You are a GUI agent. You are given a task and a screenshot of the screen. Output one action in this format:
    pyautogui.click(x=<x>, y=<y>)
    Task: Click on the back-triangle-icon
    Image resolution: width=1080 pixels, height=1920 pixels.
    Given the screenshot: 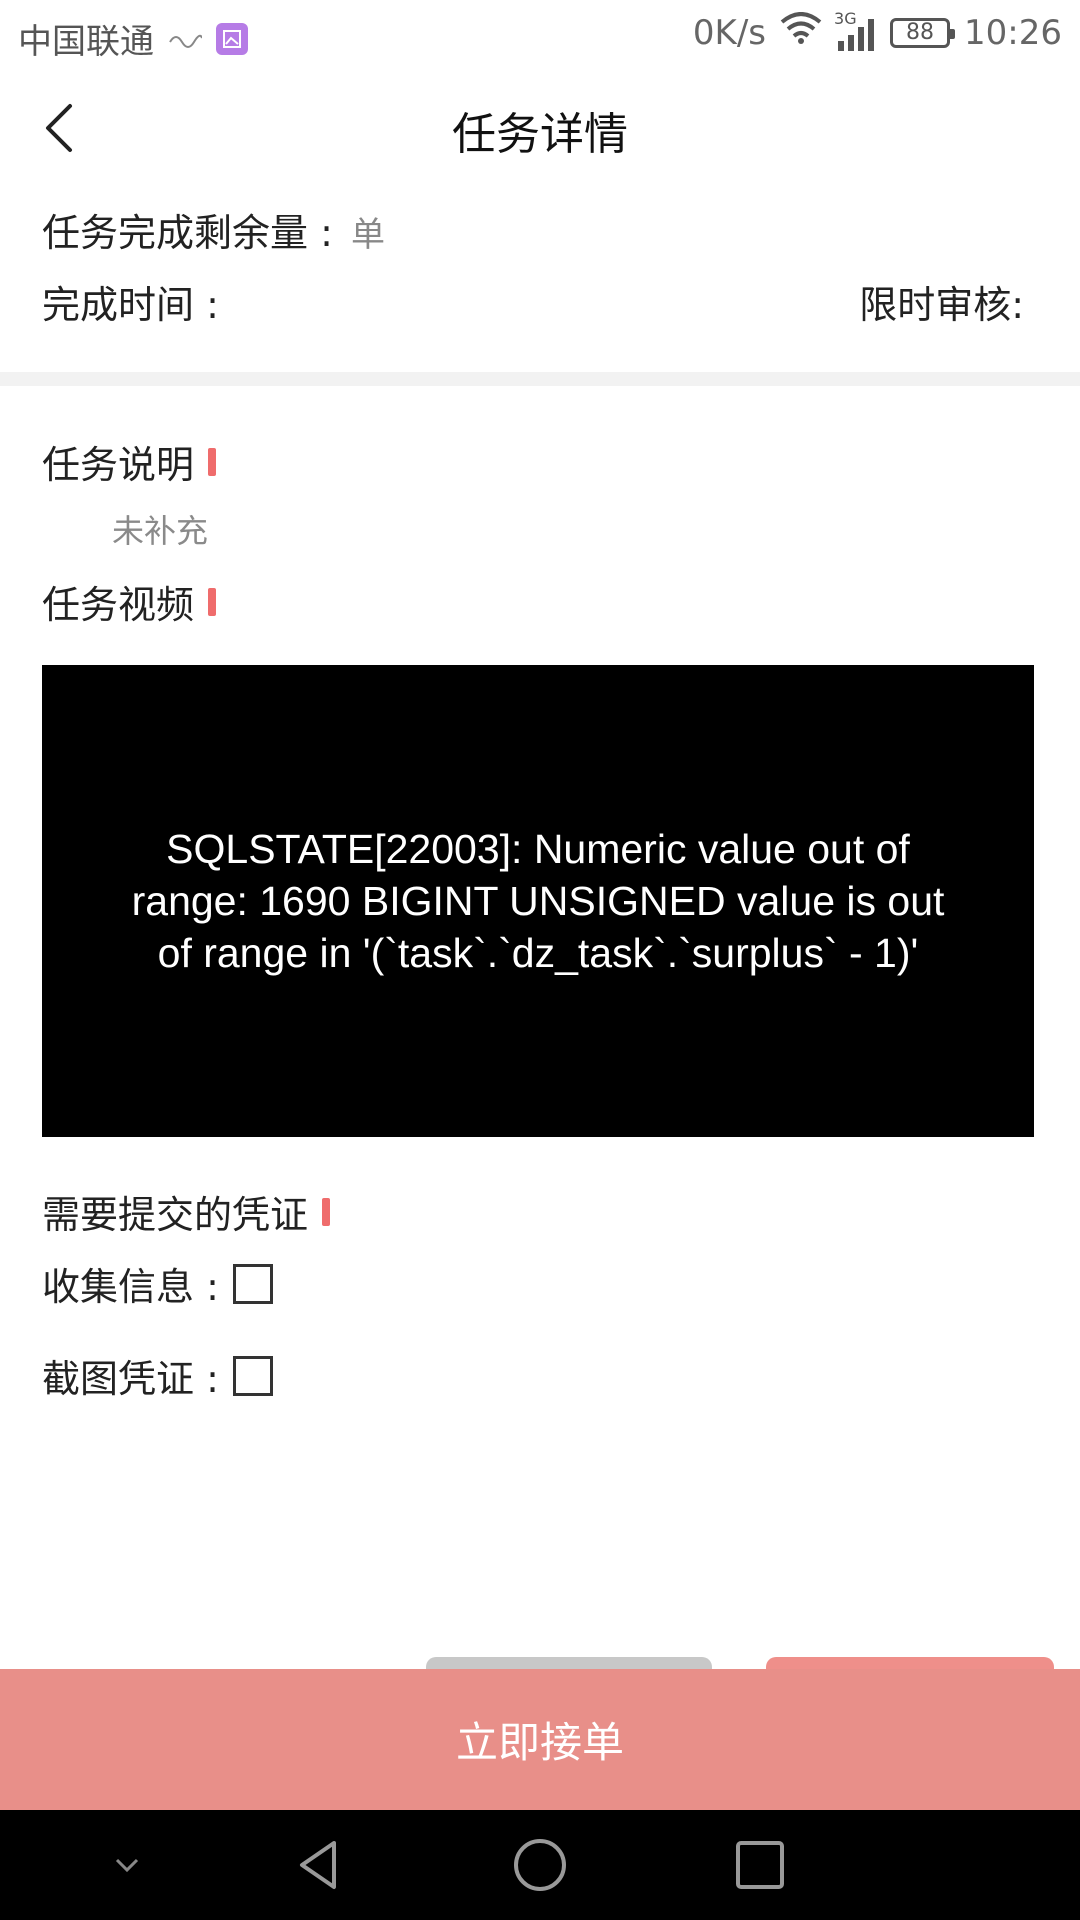 What is the action you would take?
    pyautogui.click(x=320, y=1865)
    